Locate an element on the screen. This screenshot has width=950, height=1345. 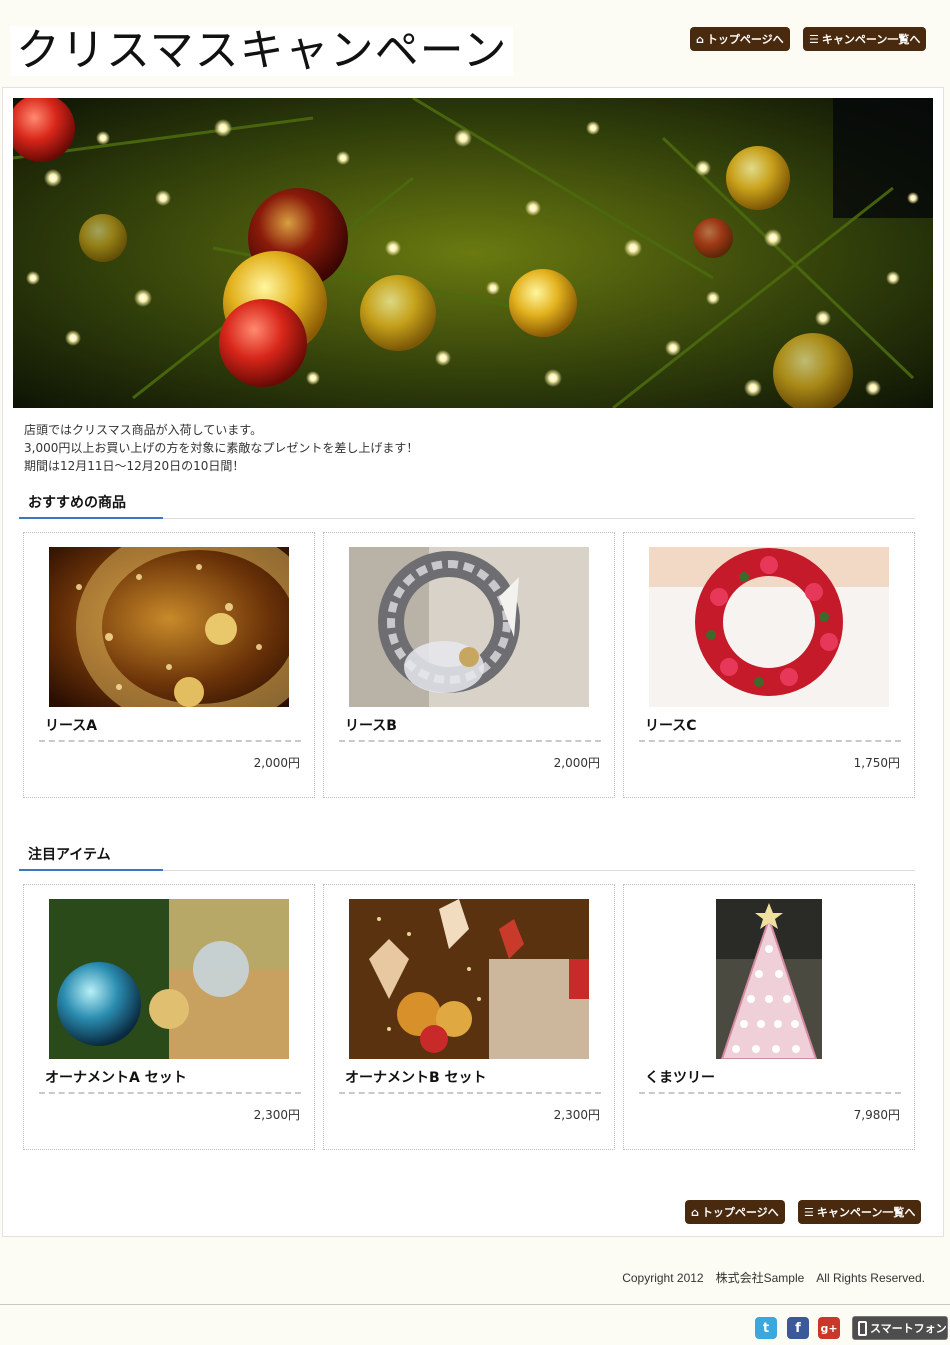
smartphone-view-button: スマートフォン is located at coordinates (900, 1328).